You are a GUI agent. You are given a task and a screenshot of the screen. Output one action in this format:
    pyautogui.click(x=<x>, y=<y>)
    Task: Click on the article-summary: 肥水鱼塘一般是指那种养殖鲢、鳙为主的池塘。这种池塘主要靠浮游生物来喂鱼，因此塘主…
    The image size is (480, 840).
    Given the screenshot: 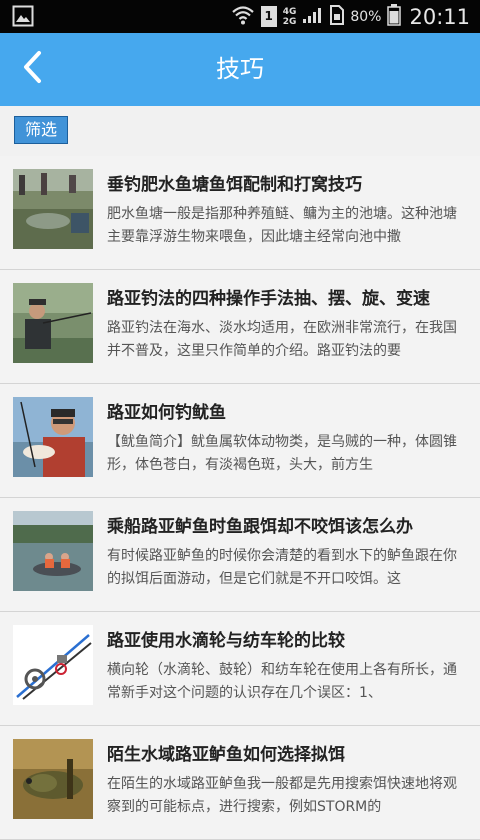 What is the action you would take?
    pyautogui.click(x=282, y=225)
    